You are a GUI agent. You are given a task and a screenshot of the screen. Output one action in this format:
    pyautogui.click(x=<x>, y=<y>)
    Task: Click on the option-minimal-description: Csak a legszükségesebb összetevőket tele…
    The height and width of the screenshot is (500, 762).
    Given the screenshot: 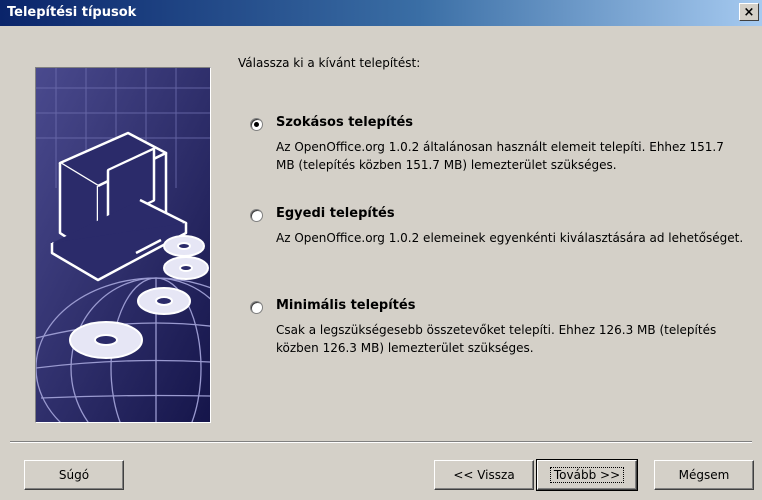 What is the action you would take?
    pyautogui.click(x=496, y=339)
    